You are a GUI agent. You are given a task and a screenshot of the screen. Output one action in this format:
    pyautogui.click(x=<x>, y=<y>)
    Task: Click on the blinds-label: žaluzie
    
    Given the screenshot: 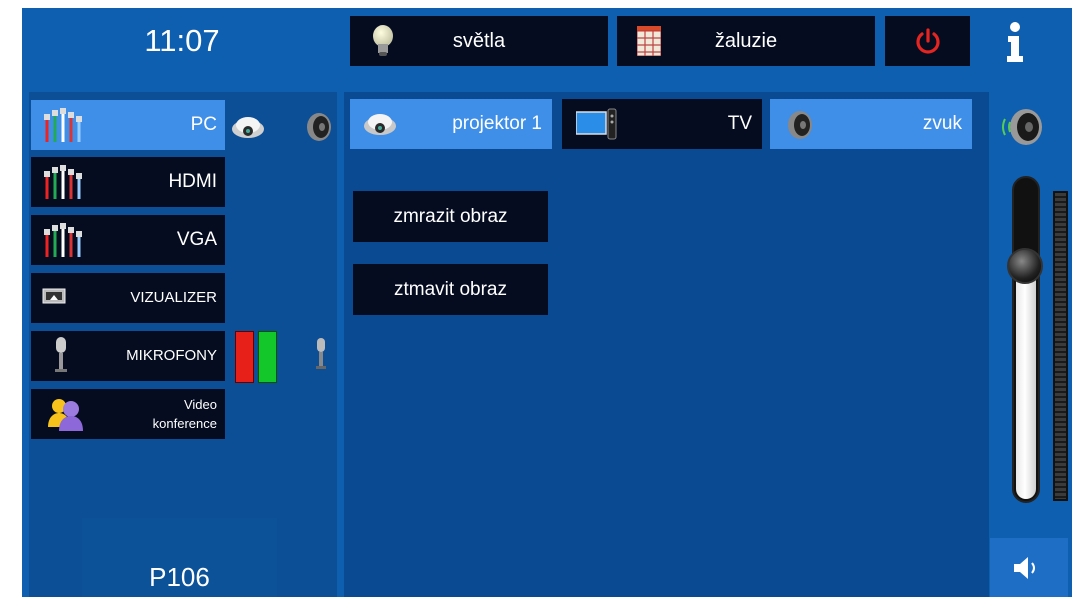 What is the action you would take?
    pyautogui.click(x=746, y=40)
    